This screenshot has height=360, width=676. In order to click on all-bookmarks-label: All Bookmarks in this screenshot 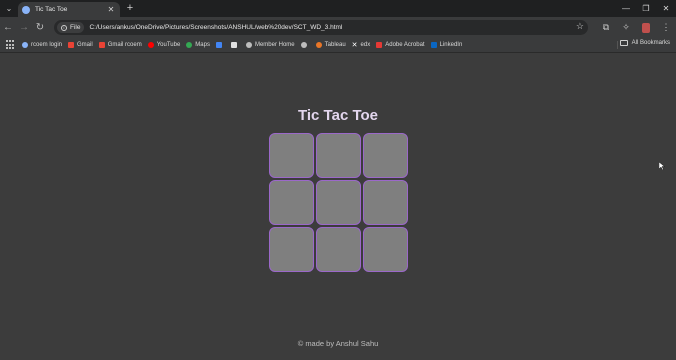, I will do `click(650, 43)`.